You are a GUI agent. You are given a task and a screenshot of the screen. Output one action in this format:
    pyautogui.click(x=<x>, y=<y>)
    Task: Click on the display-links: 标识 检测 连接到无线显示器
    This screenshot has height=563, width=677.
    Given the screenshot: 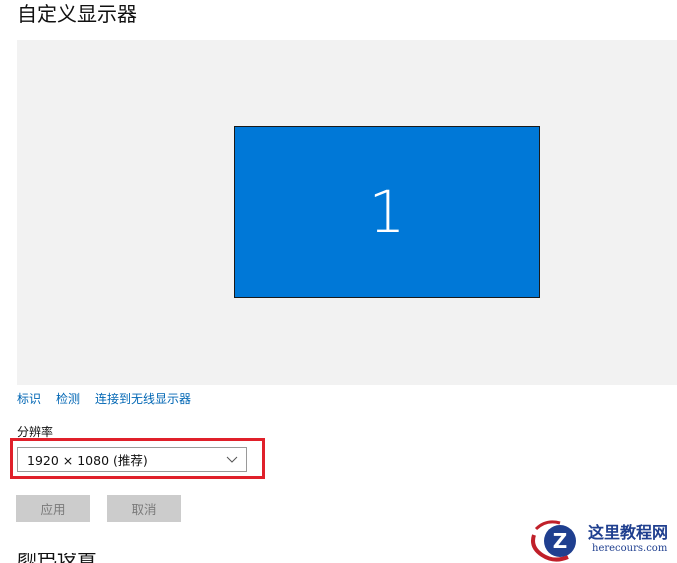 What is the action you would take?
    pyautogui.click(x=104, y=399)
    